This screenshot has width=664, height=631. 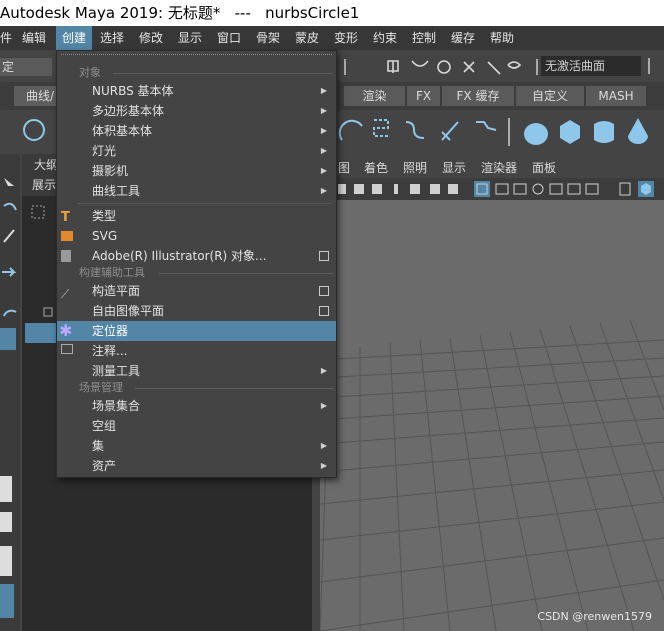 What do you see at coordinates (591, 66) in the screenshot?
I see `live-surface-field: 无激活曲面` at bounding box center [591, 66].